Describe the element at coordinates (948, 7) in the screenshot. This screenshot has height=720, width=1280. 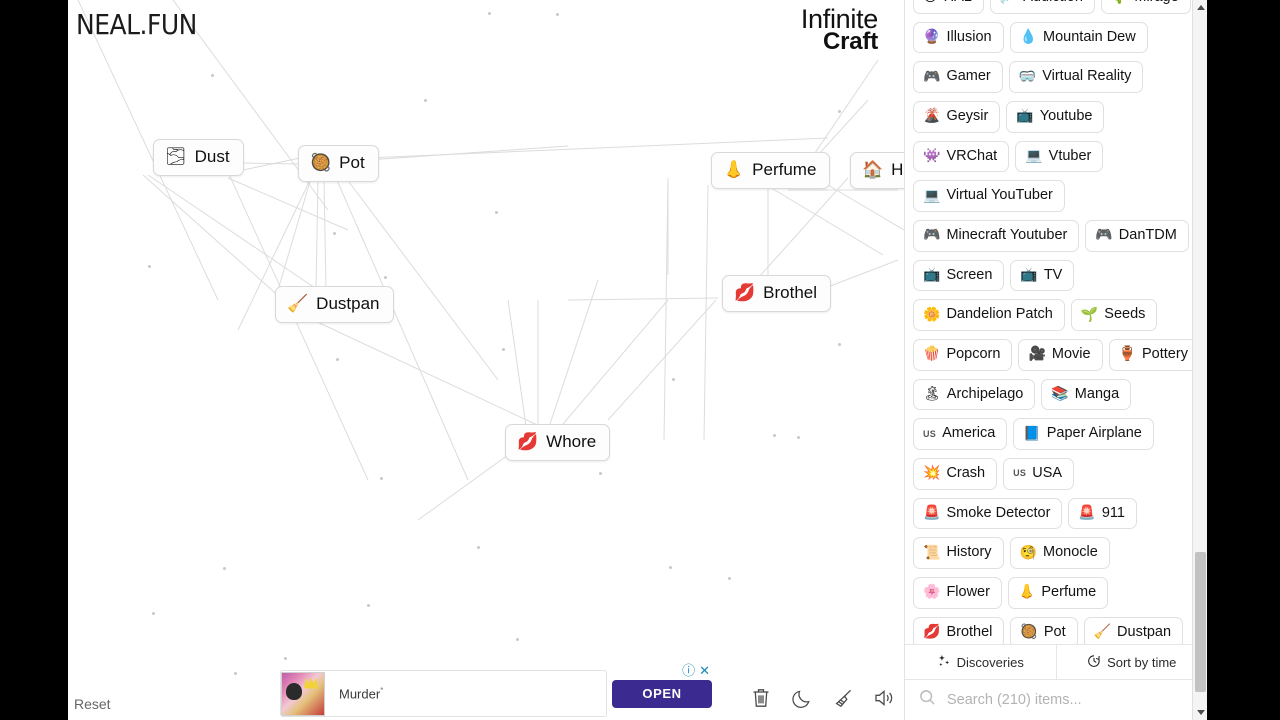
I see `element-item: 😑 HAL` at that location.